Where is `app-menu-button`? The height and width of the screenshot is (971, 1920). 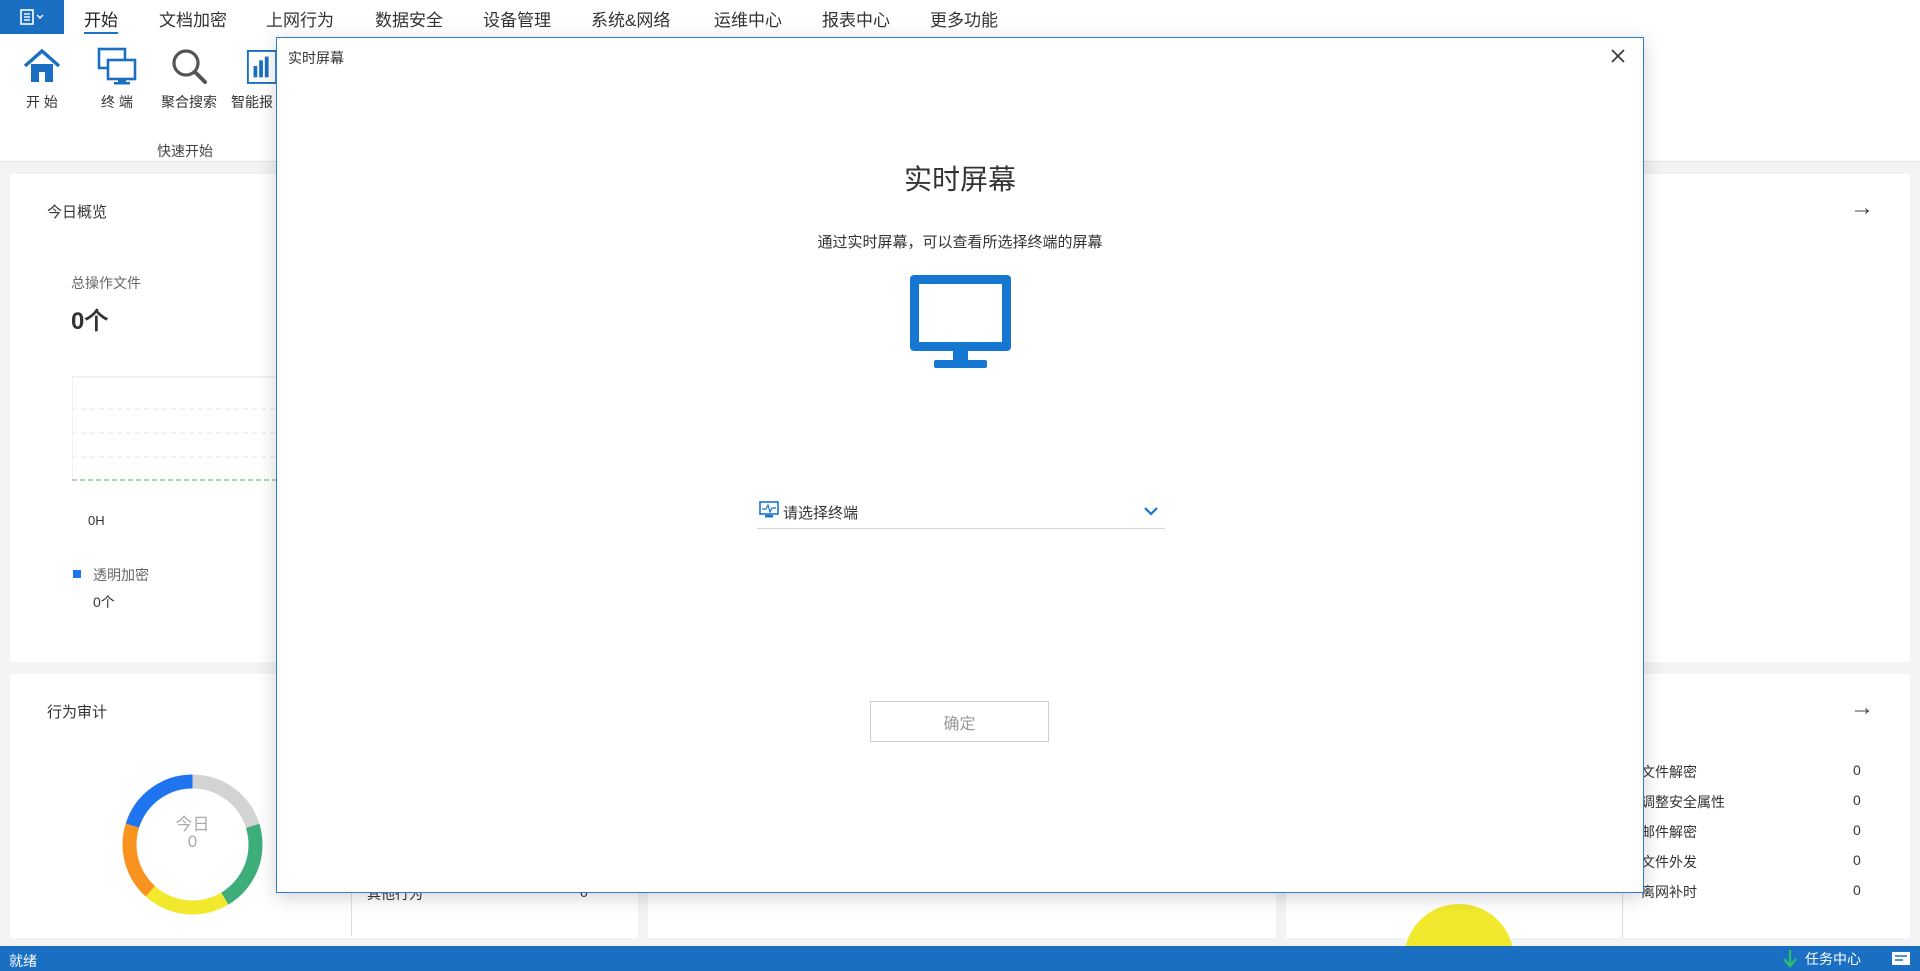
app-menu-button is located at coordinates (32, 17).